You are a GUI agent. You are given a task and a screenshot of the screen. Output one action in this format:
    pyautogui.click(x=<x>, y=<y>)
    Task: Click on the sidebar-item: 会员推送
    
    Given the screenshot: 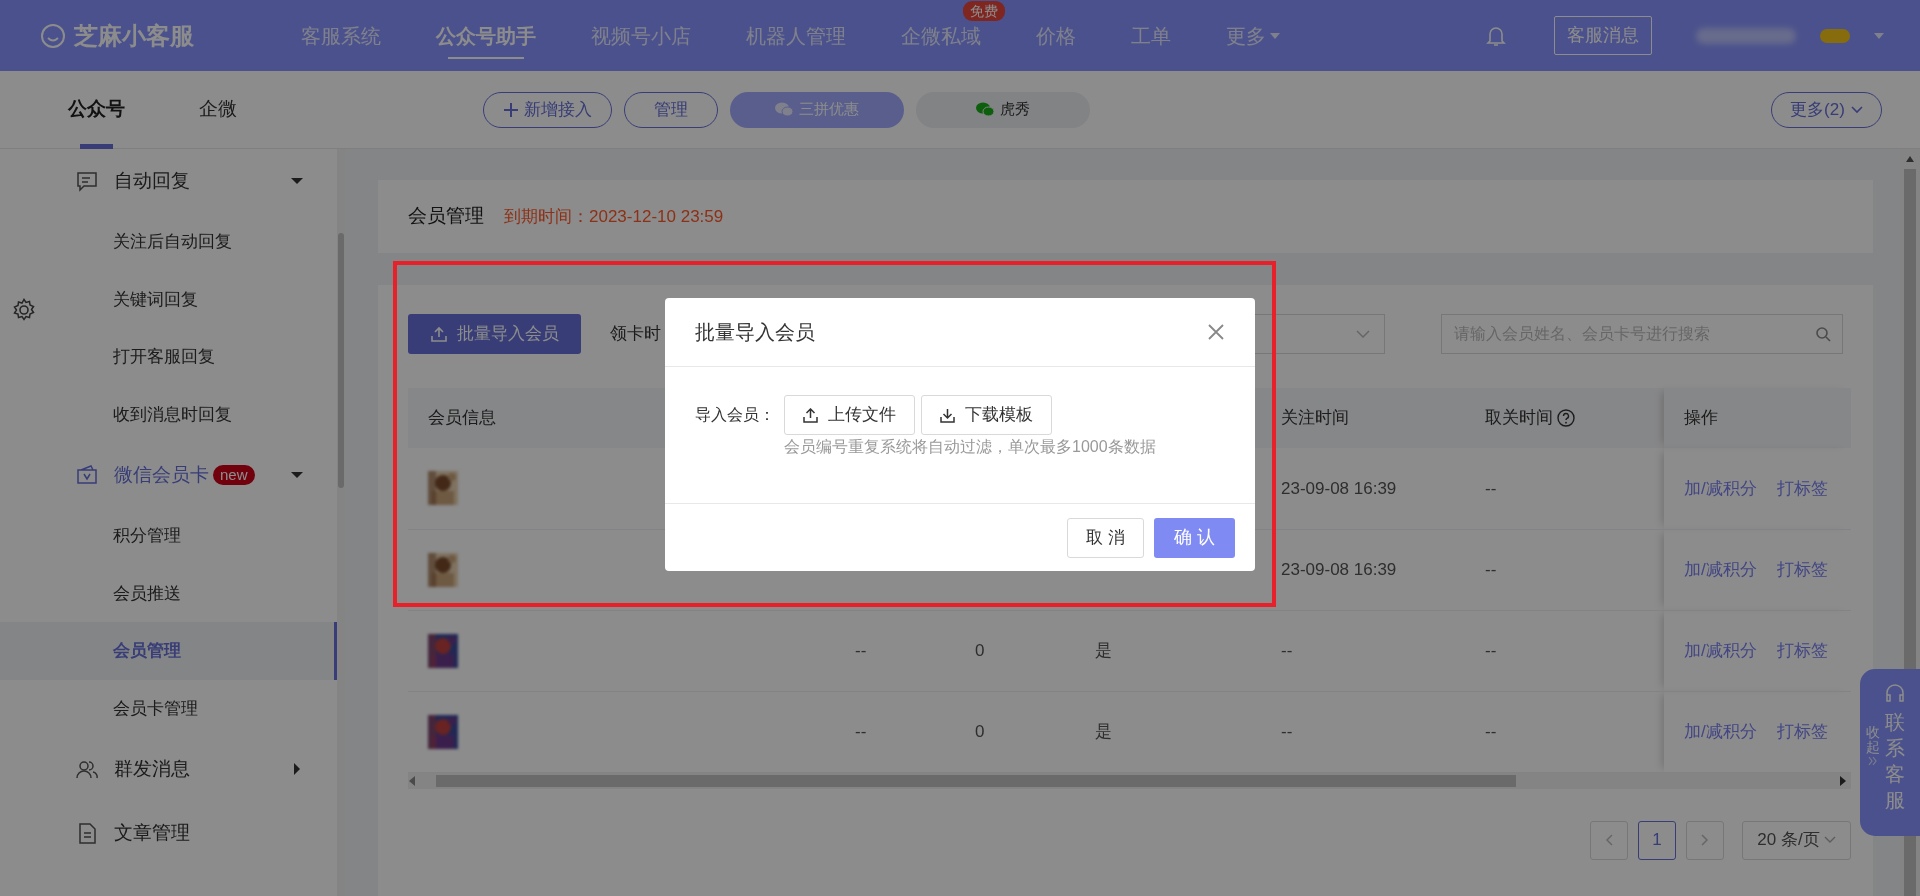 What is the action you would take?
    pyautogui.click(x=168, y=593)
    